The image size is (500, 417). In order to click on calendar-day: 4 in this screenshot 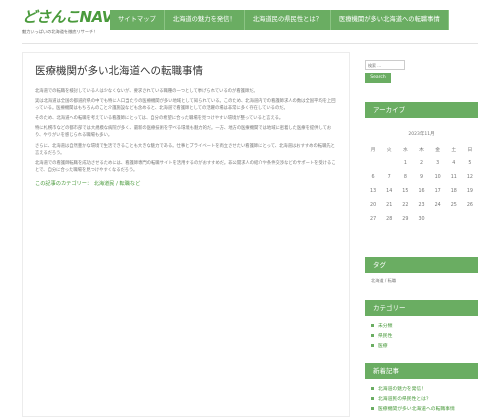, I will do `click(454, 163)`.